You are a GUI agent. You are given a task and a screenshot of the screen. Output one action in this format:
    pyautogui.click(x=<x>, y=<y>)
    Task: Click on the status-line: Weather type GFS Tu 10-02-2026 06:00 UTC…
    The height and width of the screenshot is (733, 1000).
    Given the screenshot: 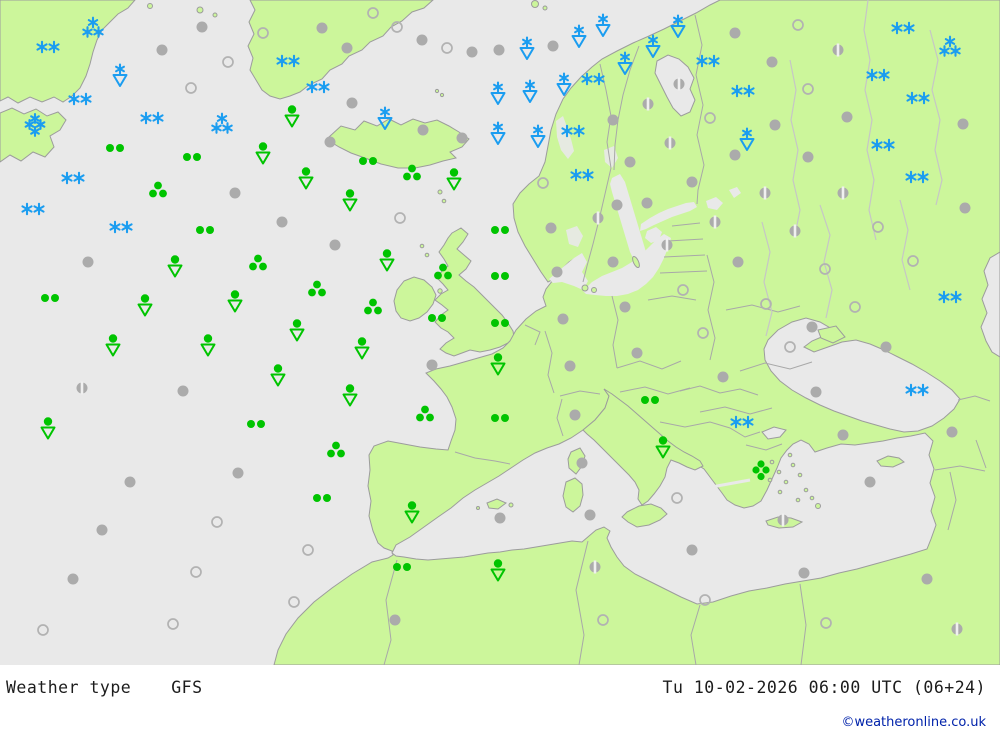 What is the action you would take?
    pyautogui.click(x=500, y=681)
    